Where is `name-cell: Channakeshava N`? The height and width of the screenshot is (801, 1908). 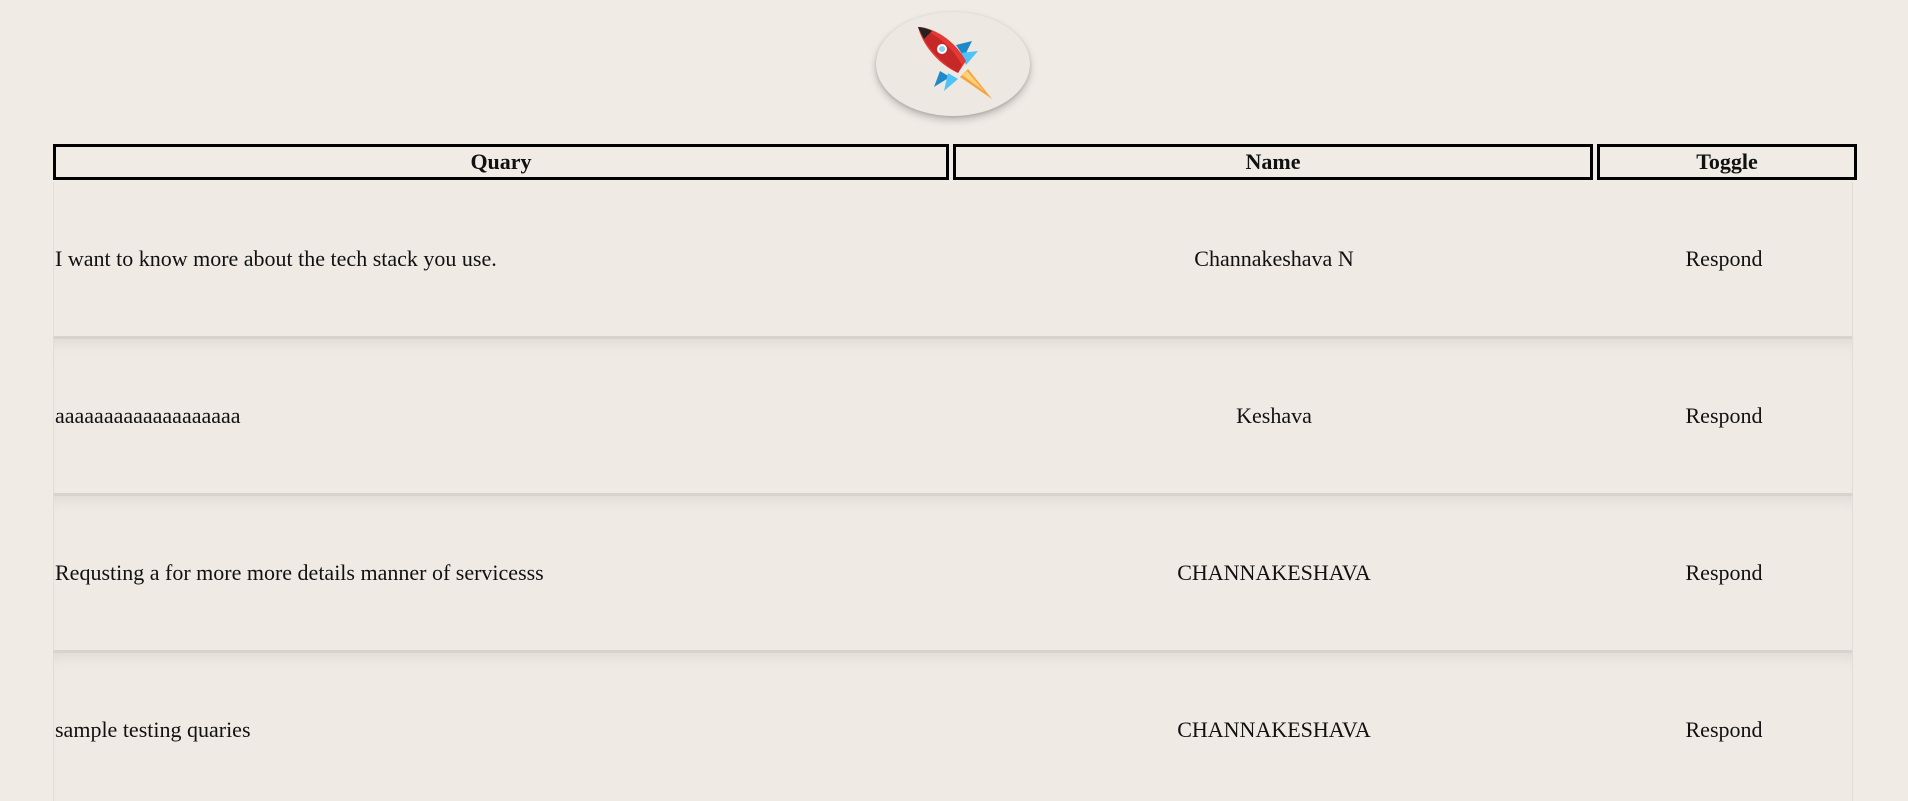
name-cell: Channakeshava N is located at coordinates (1274, 258).